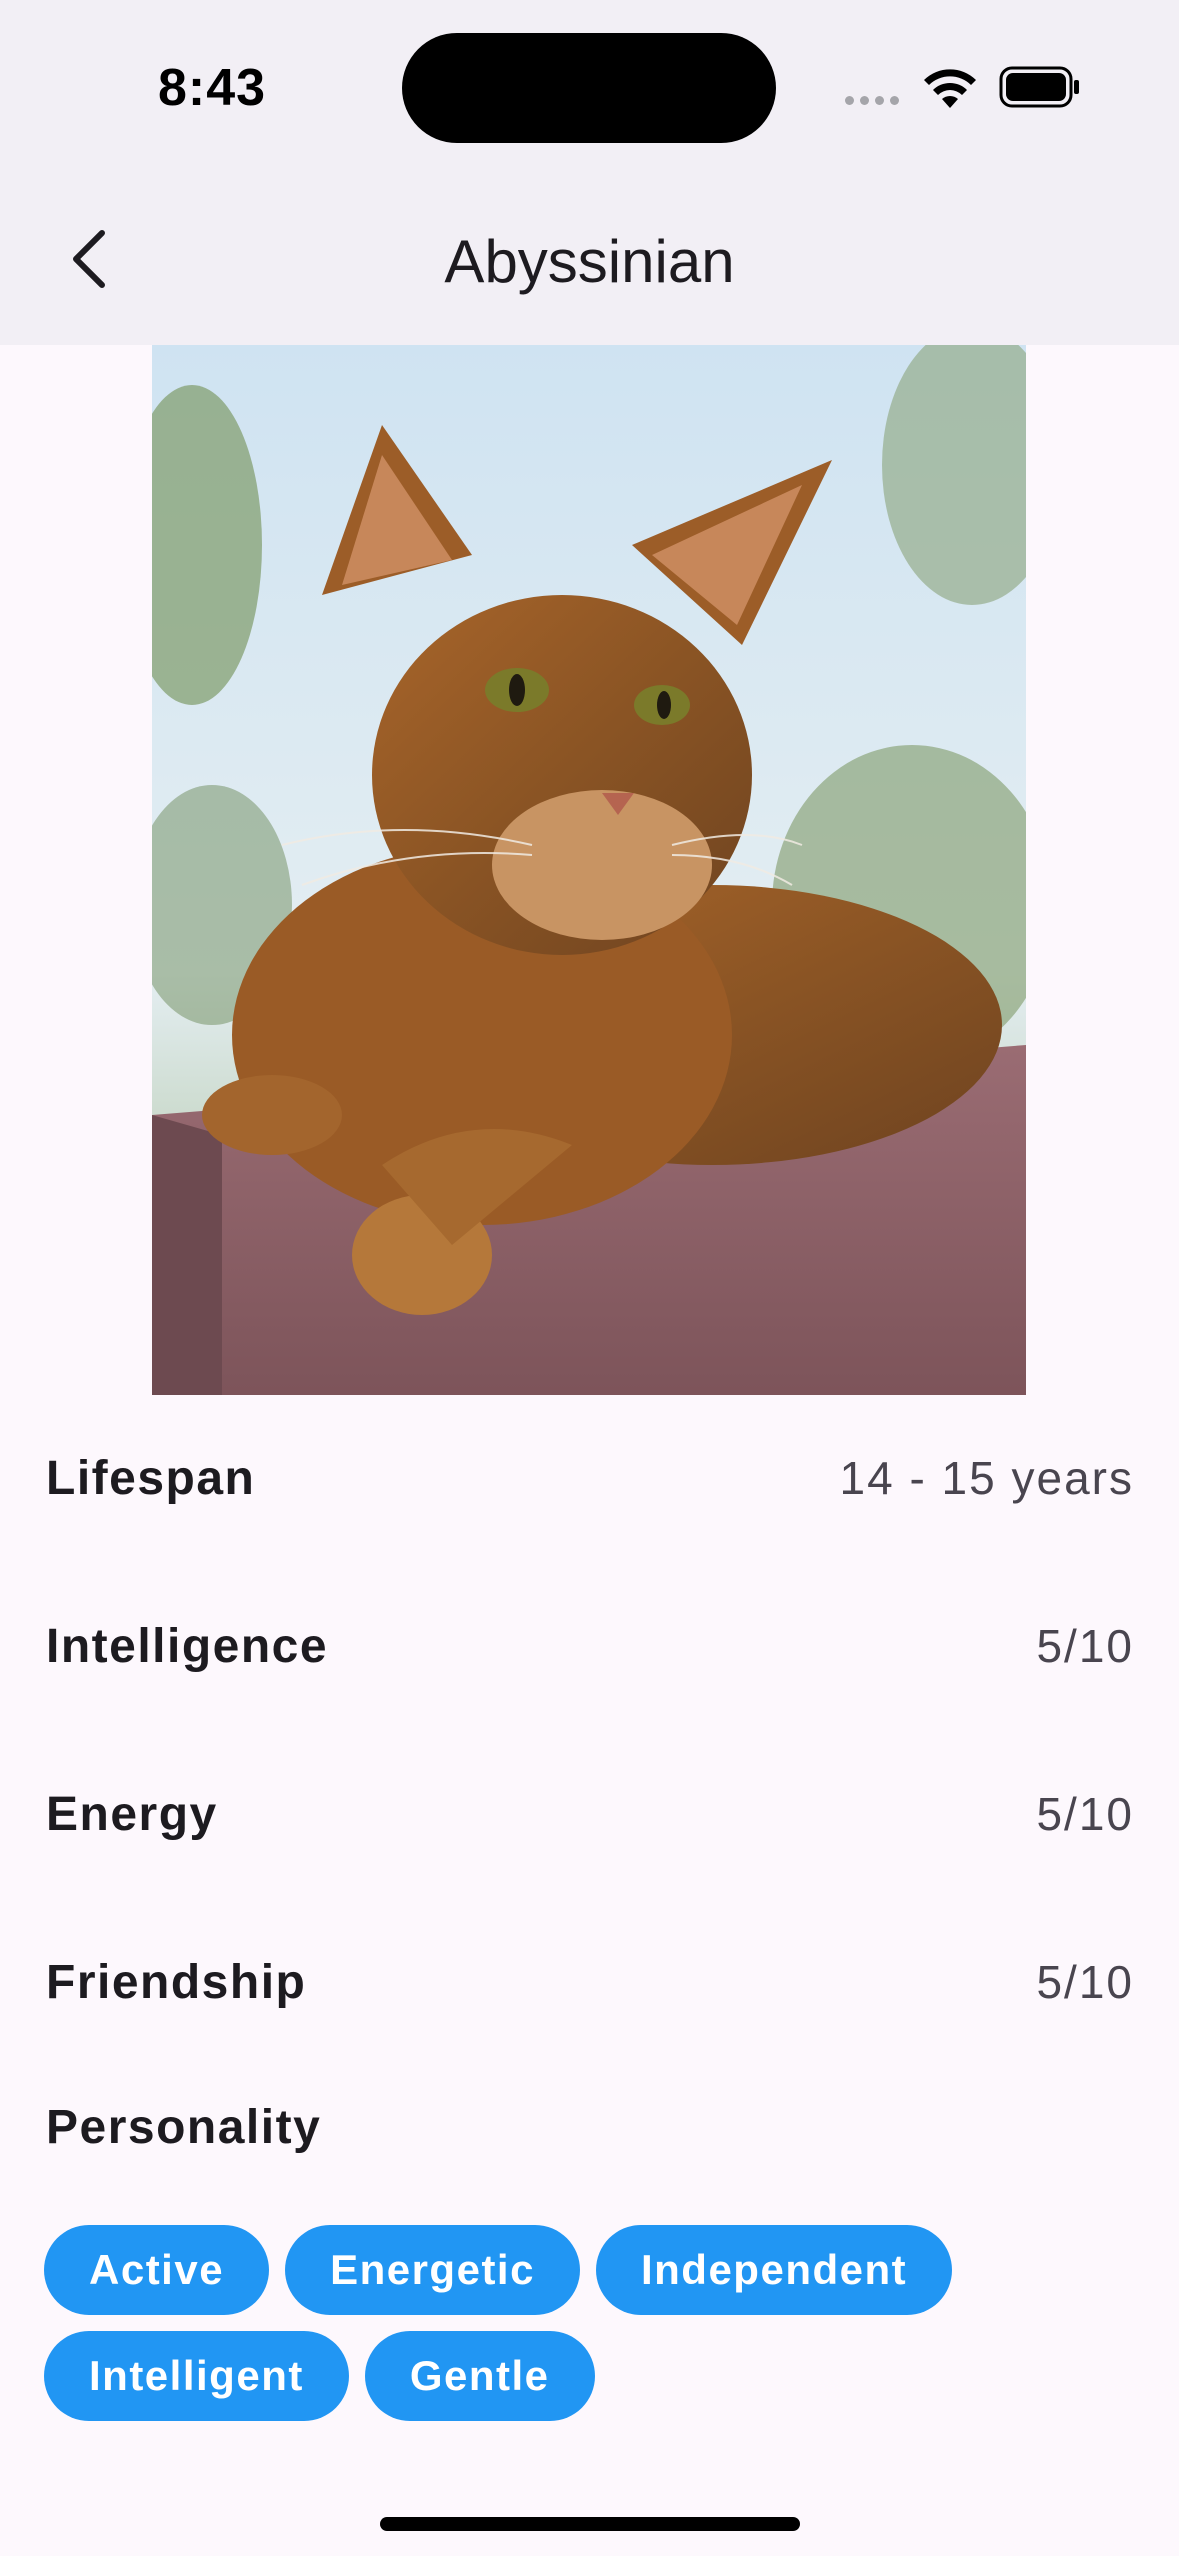 The width and height of the screenshot is (1179, 2556). Describe the element at coordinates (184, 2127) in the screenshot. I see `personality-heading: Personality` at that location.